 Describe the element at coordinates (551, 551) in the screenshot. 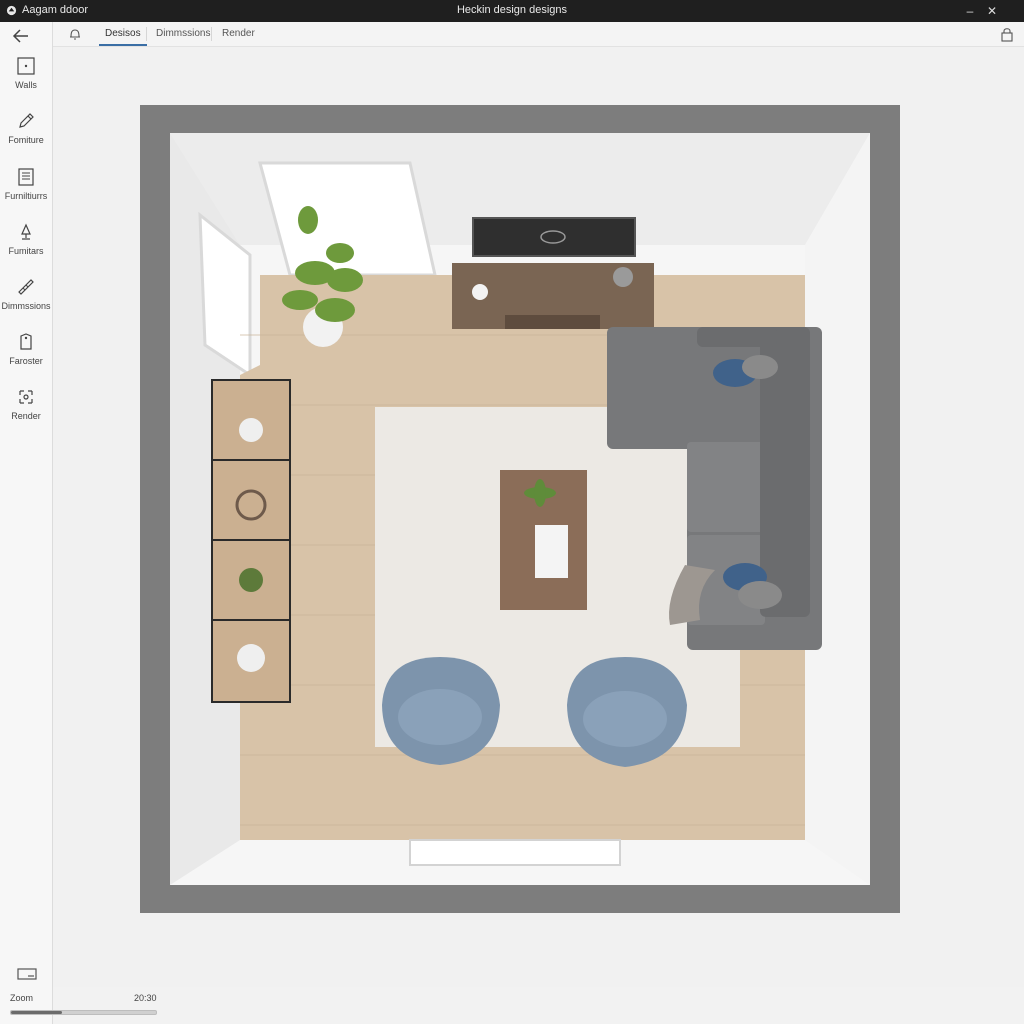

I see `table-book` at that location.